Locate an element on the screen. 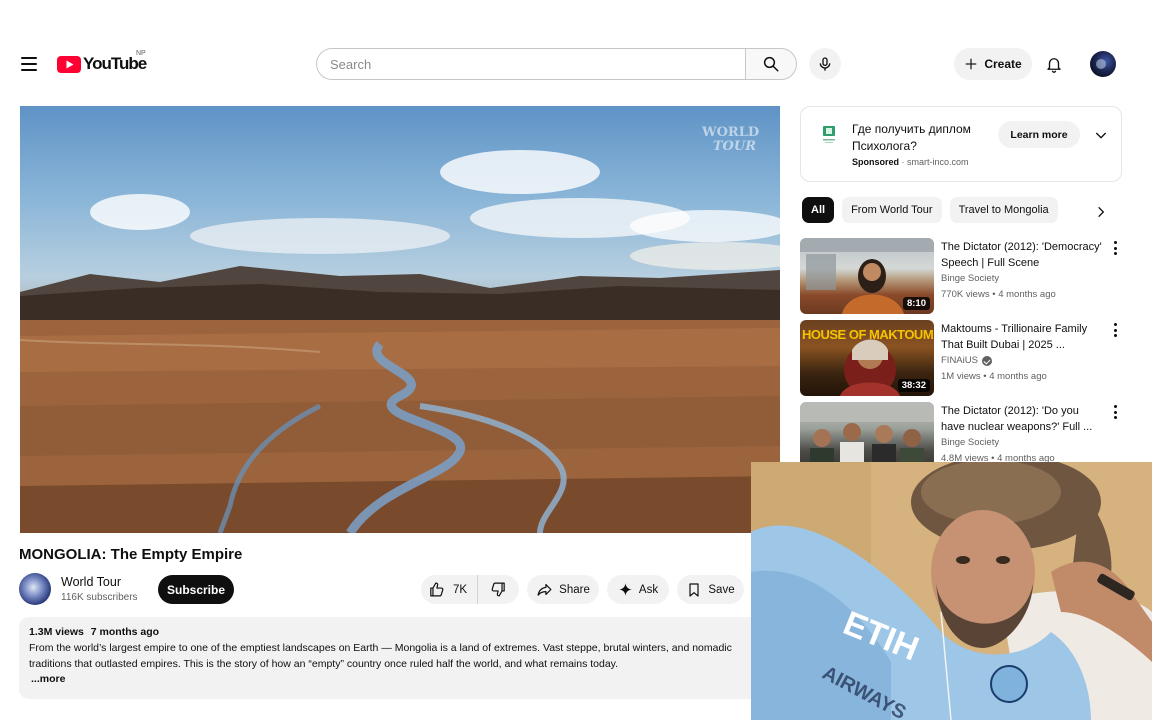  bell-icon is located at coordinates (1054, 65).